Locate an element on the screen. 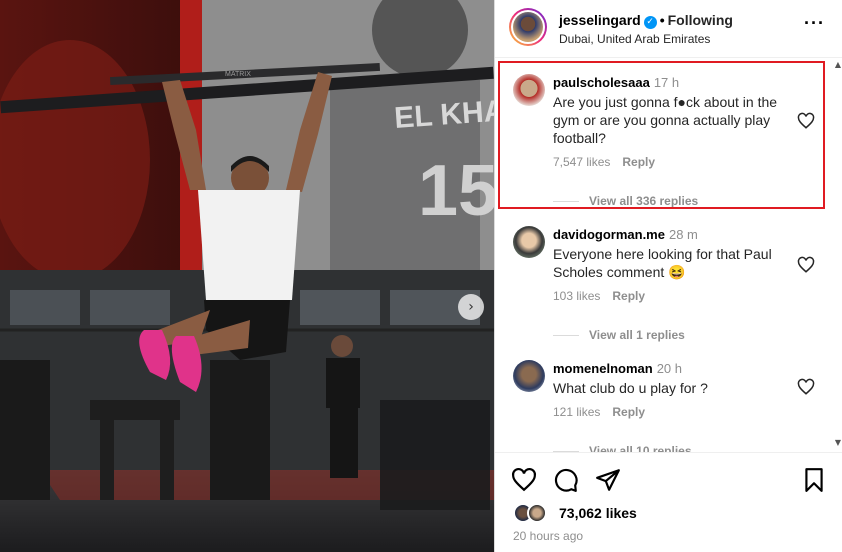 The width and height of the screenshot is (842, 552). mural-number: 15 is located at coordinates (456, 191).